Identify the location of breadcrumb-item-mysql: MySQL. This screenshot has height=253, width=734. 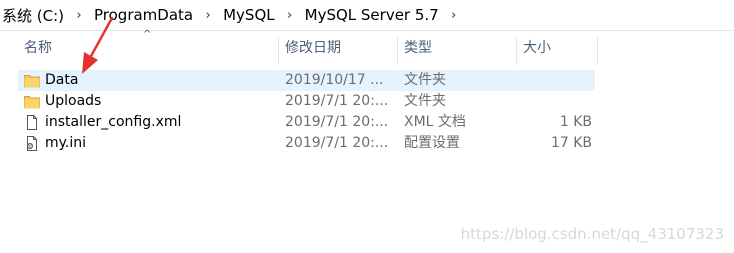
(249, 15).